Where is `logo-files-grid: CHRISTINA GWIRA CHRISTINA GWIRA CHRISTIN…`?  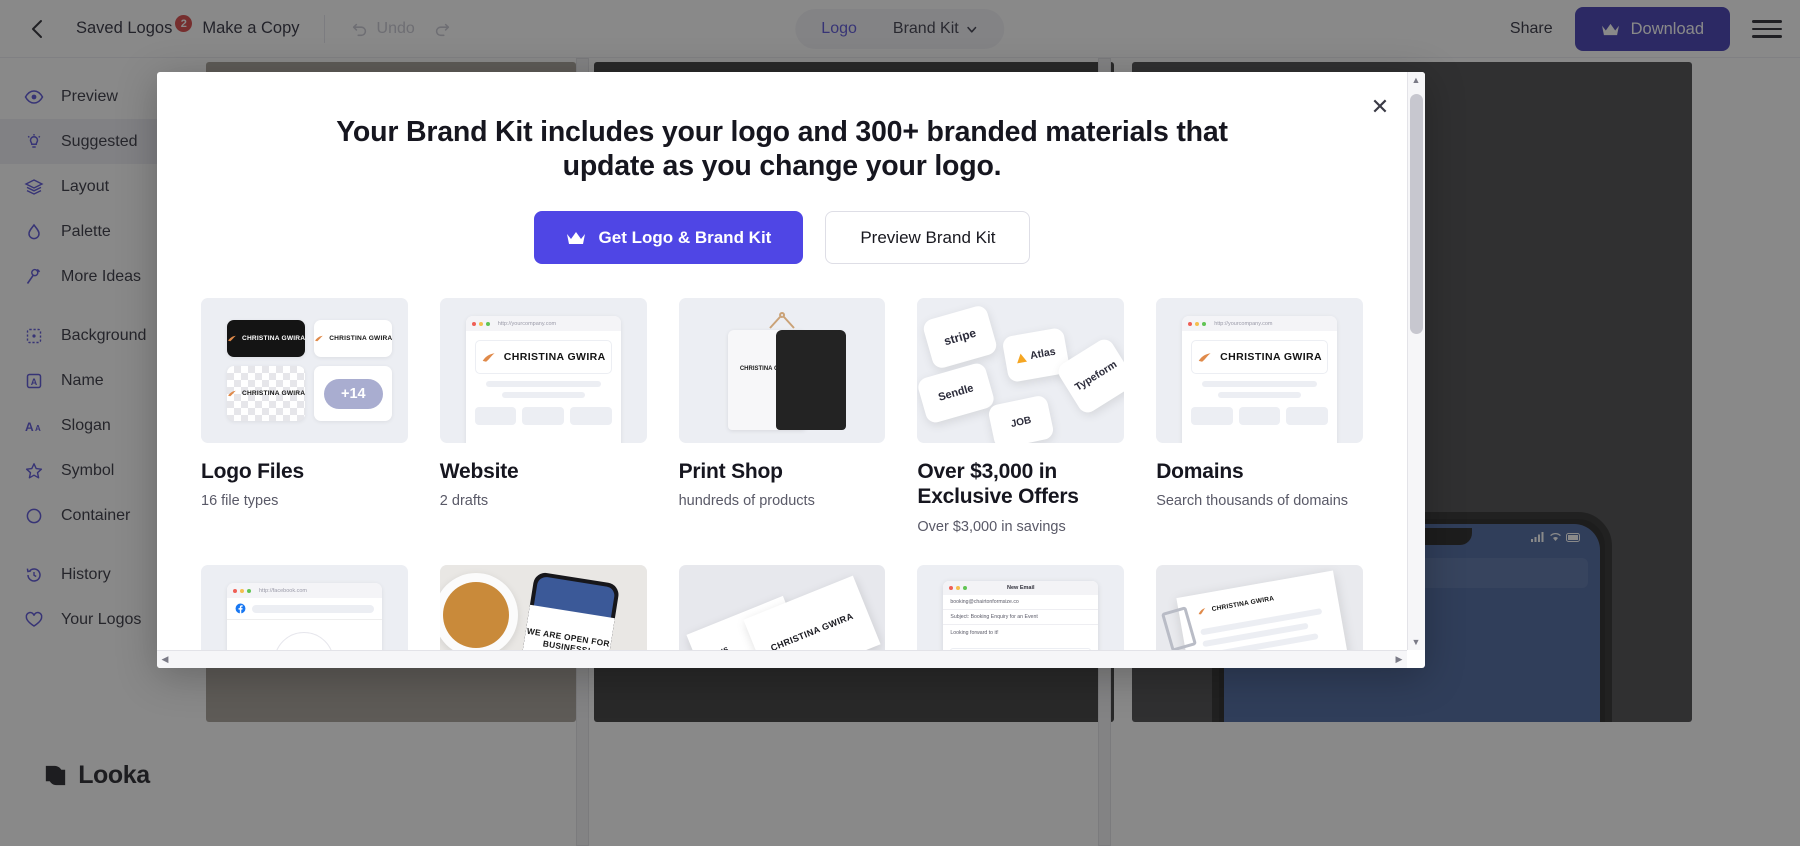
logo-files-grid: CHRISTINA GWIRA CHRISTINA GWIRA CHRISTIN… is located at coordinates (310, 371).